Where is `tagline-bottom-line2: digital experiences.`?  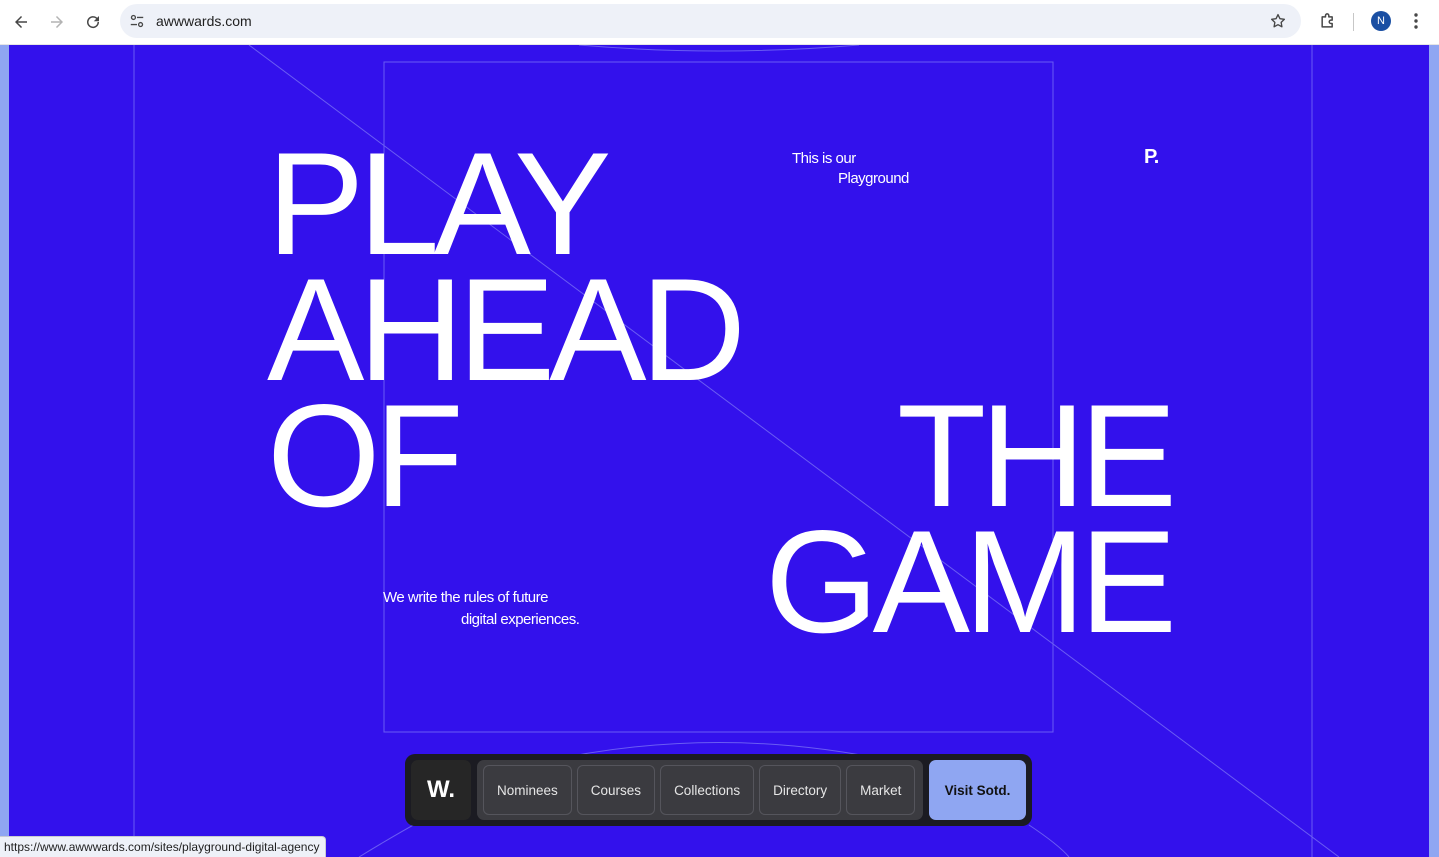
tagline-bottom-line2: digital experiences. is located at coordinates (520, 619).